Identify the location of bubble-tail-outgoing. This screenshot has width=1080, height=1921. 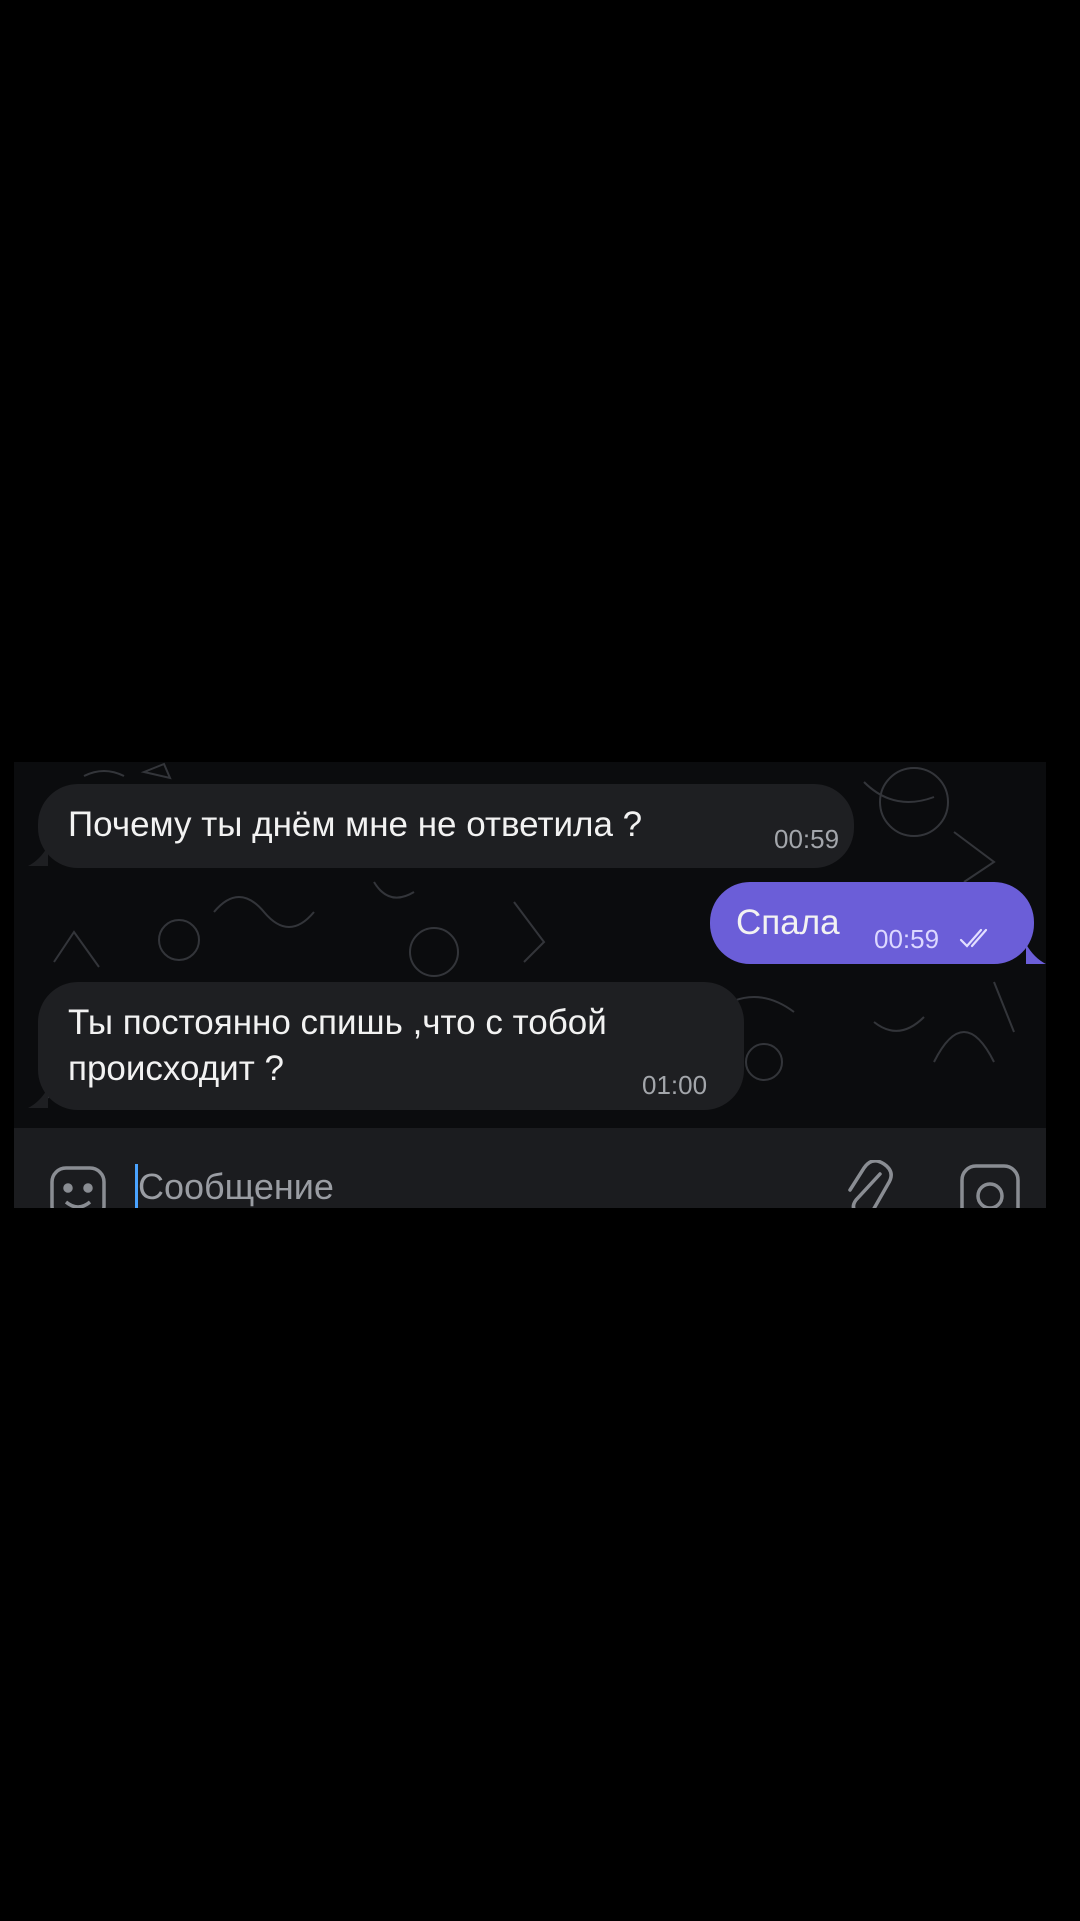
(1036, 954).